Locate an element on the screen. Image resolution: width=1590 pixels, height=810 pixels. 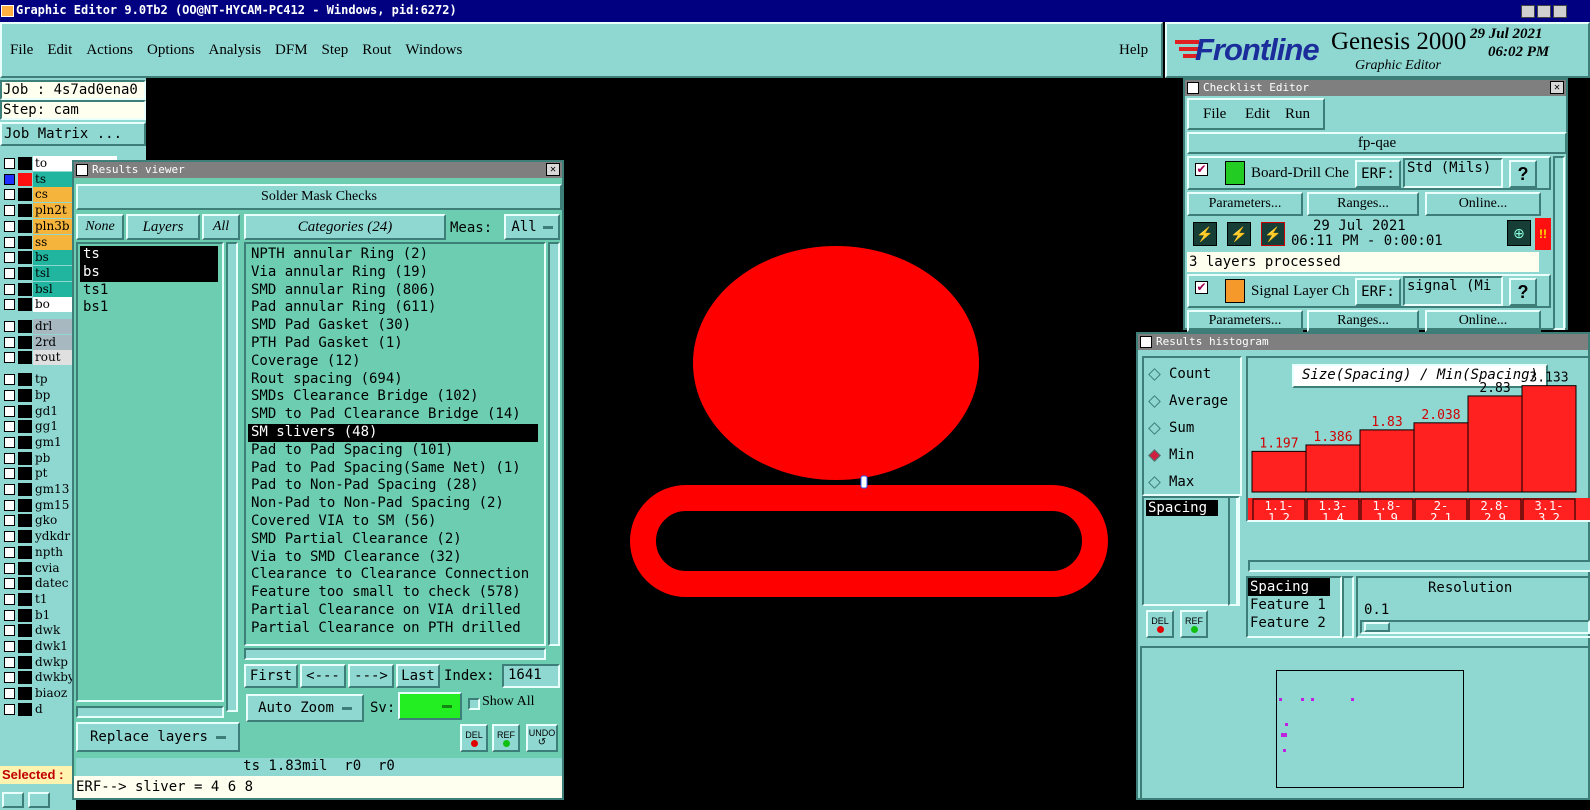
menu-step: Step is located at coordinates (335, 50).